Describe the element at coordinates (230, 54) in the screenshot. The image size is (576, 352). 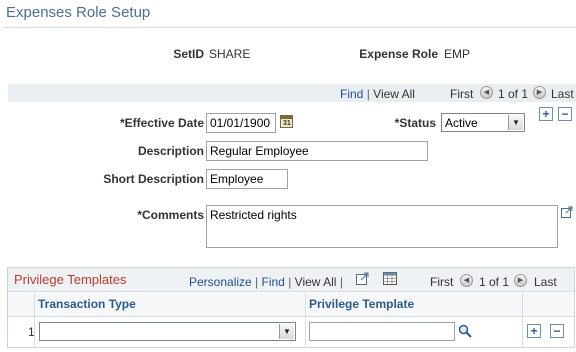
I see `setid-value: SHARE` at that location.